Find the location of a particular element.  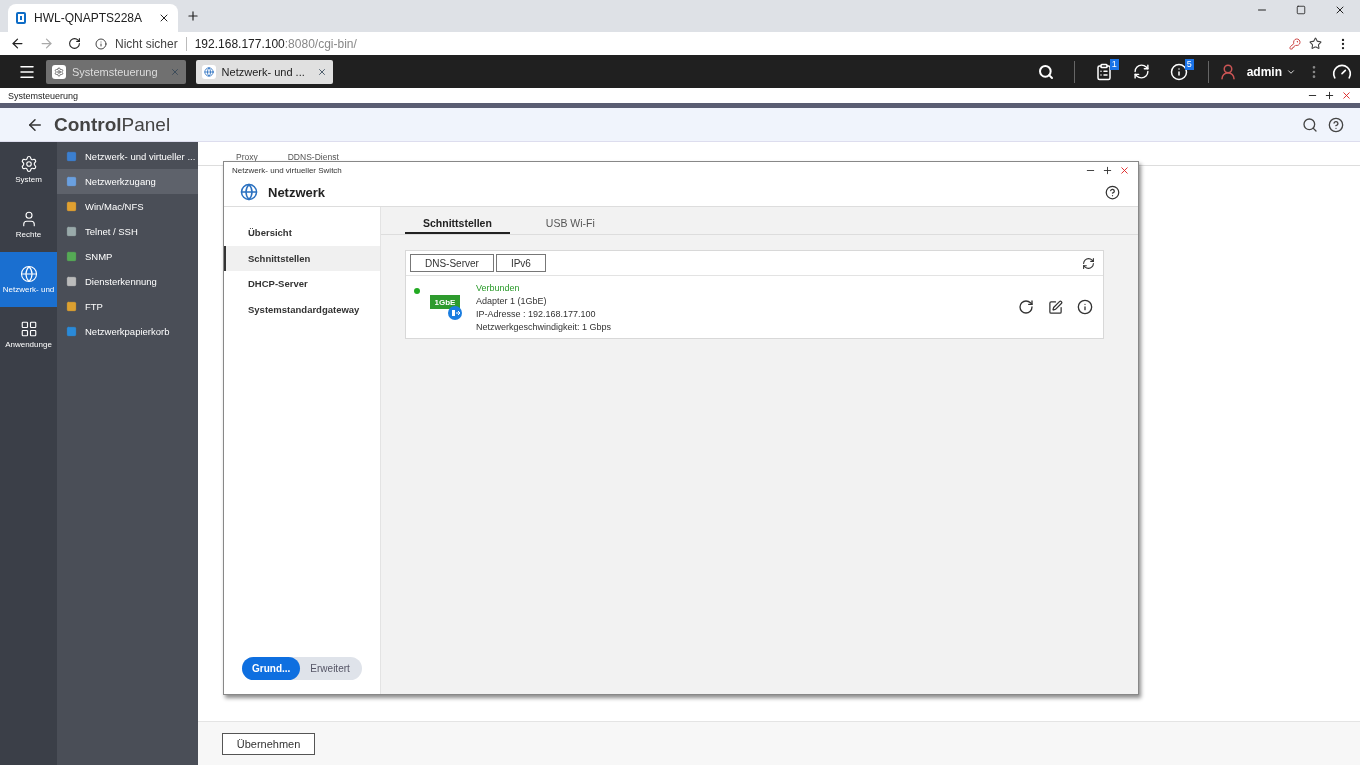

rail-label: System is located at coordinates (28, 179).